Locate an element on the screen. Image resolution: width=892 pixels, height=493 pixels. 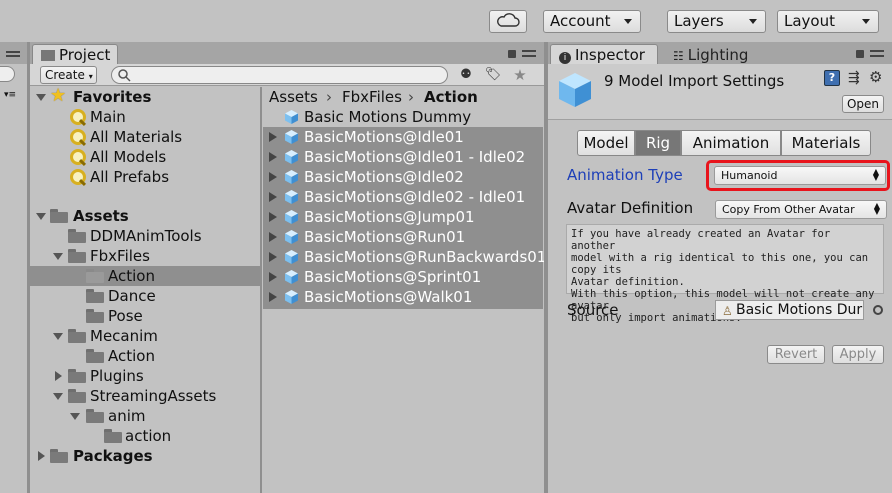
assets-header: Assets is located at coordinates (145, 216).